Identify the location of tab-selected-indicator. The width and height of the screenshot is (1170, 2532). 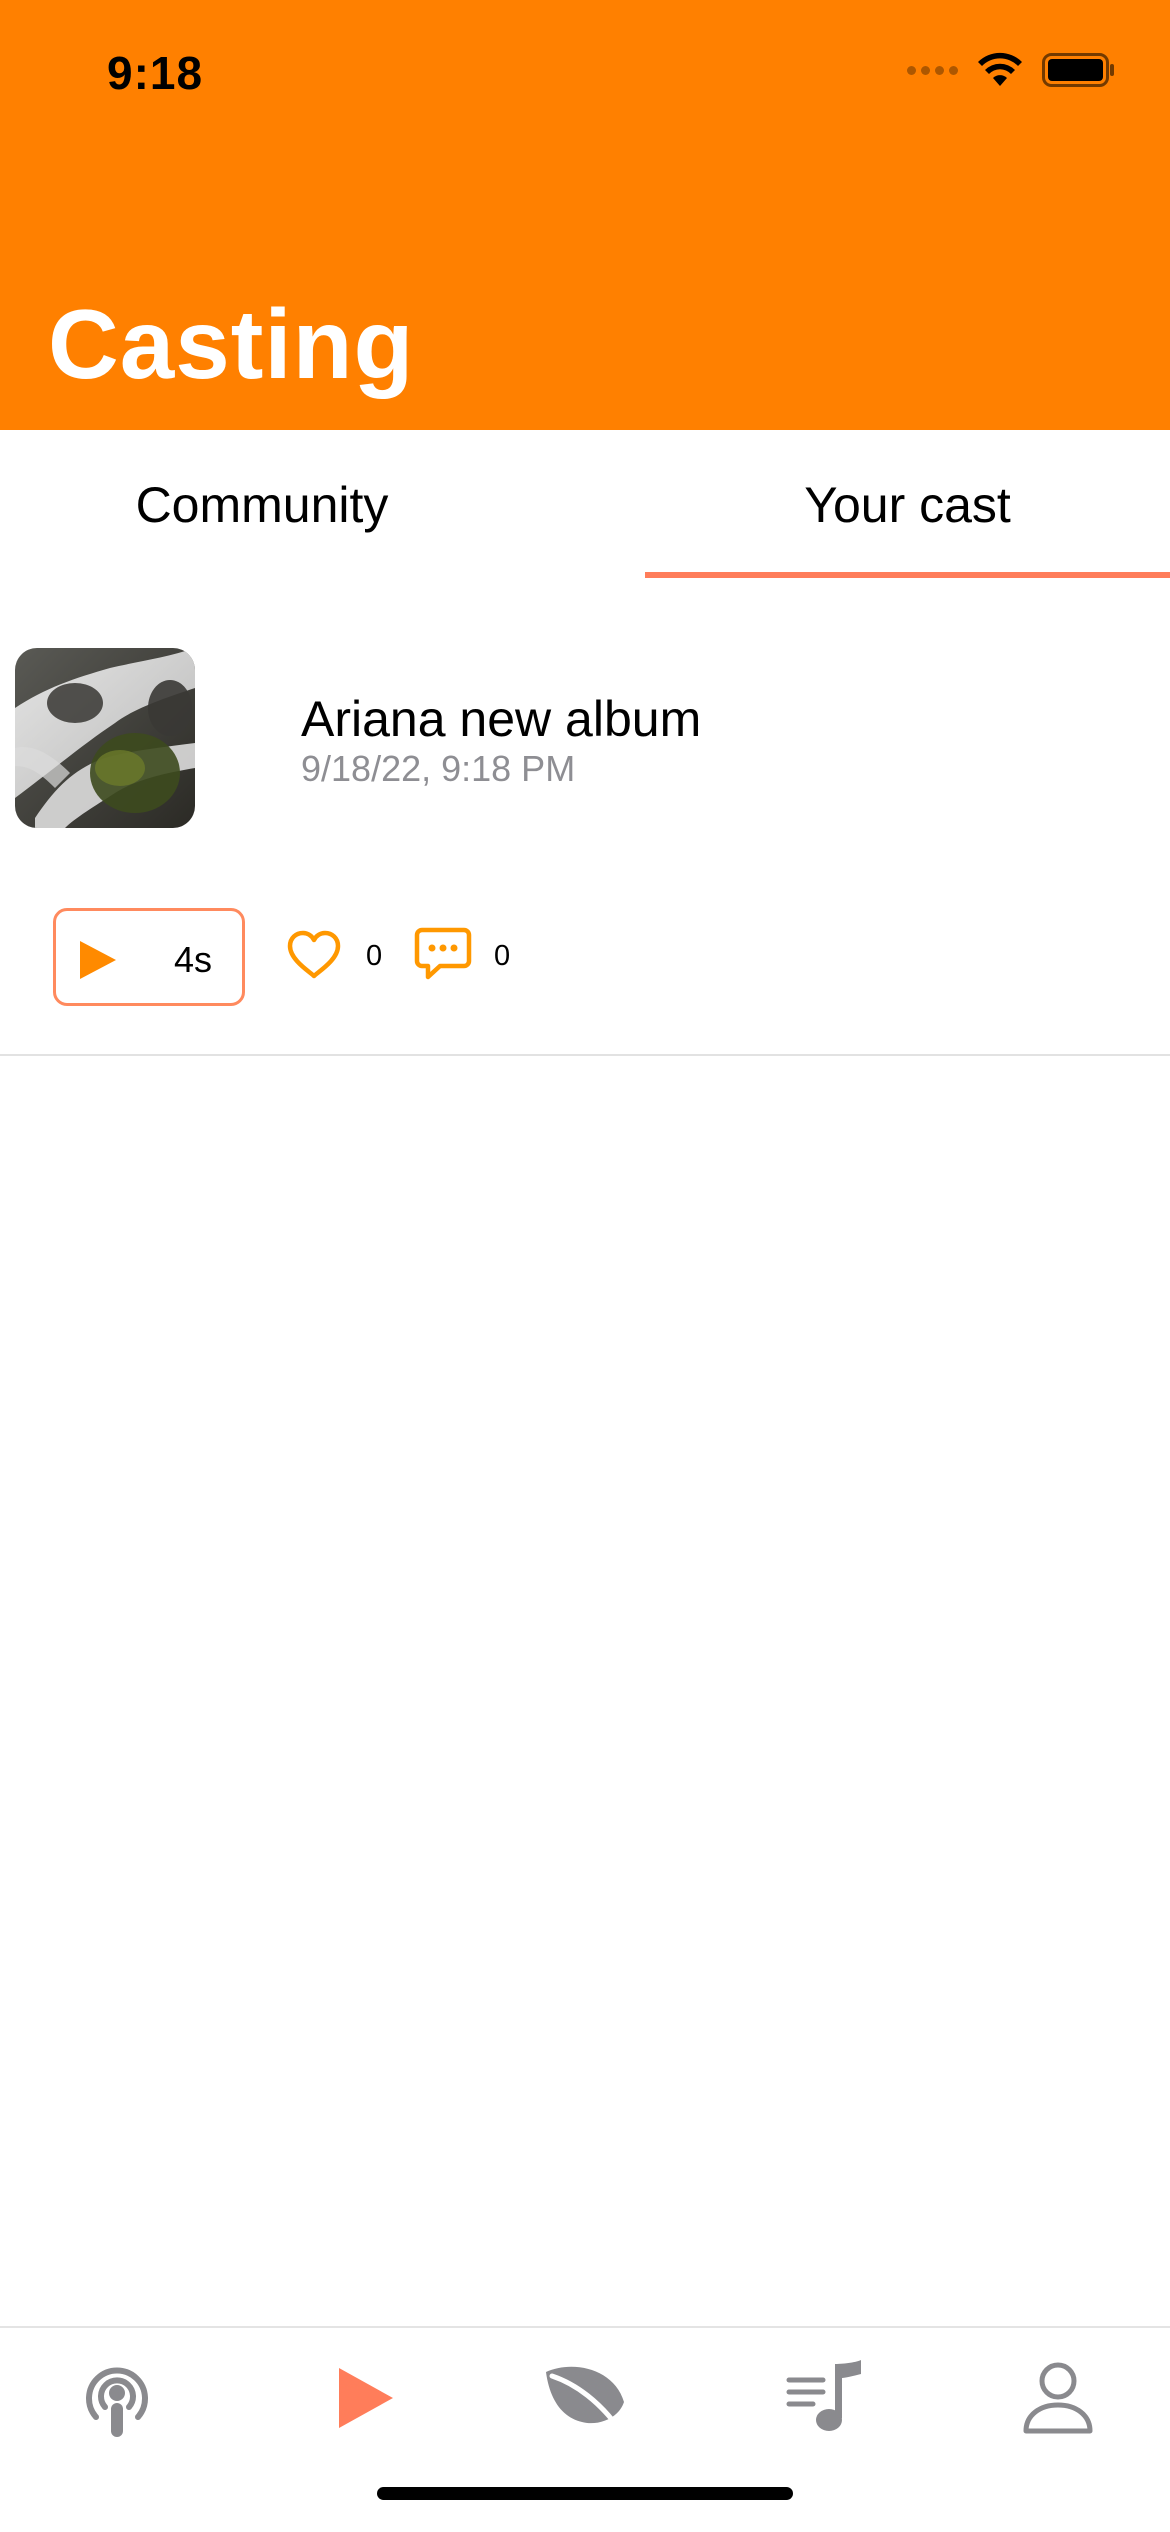
(907, 575).